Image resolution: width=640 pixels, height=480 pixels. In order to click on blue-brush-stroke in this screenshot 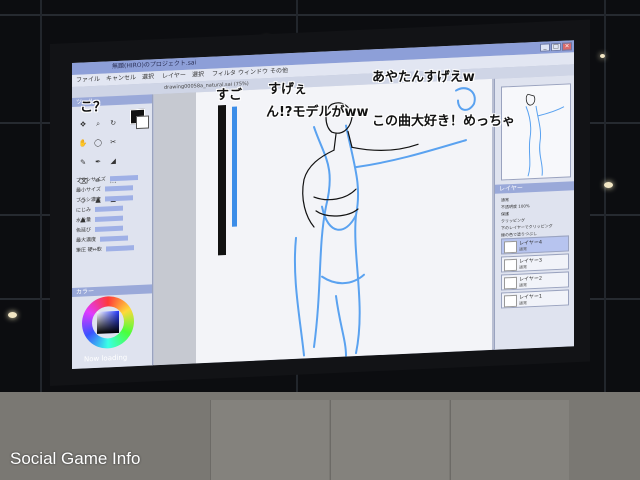, I will do `click(234, 166)`.